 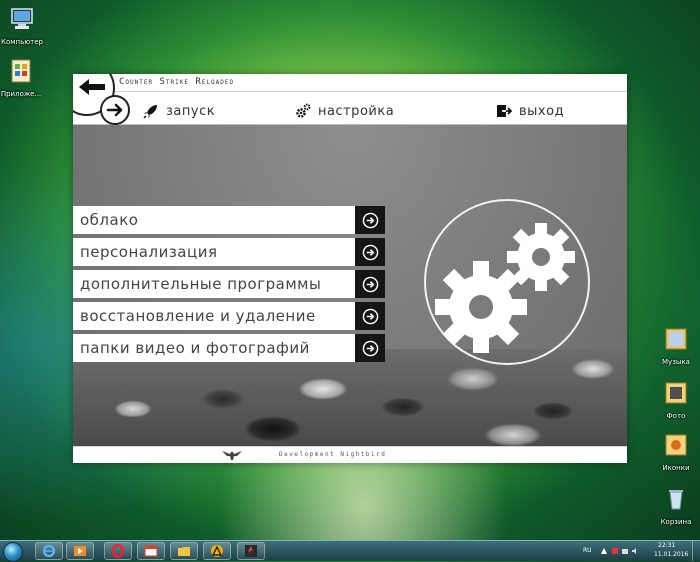 What do you see at coordinates (214, 348) in the screenshot?
I see `menu-item-label: папки видео и фотографий` at bounding box center [214, 348].